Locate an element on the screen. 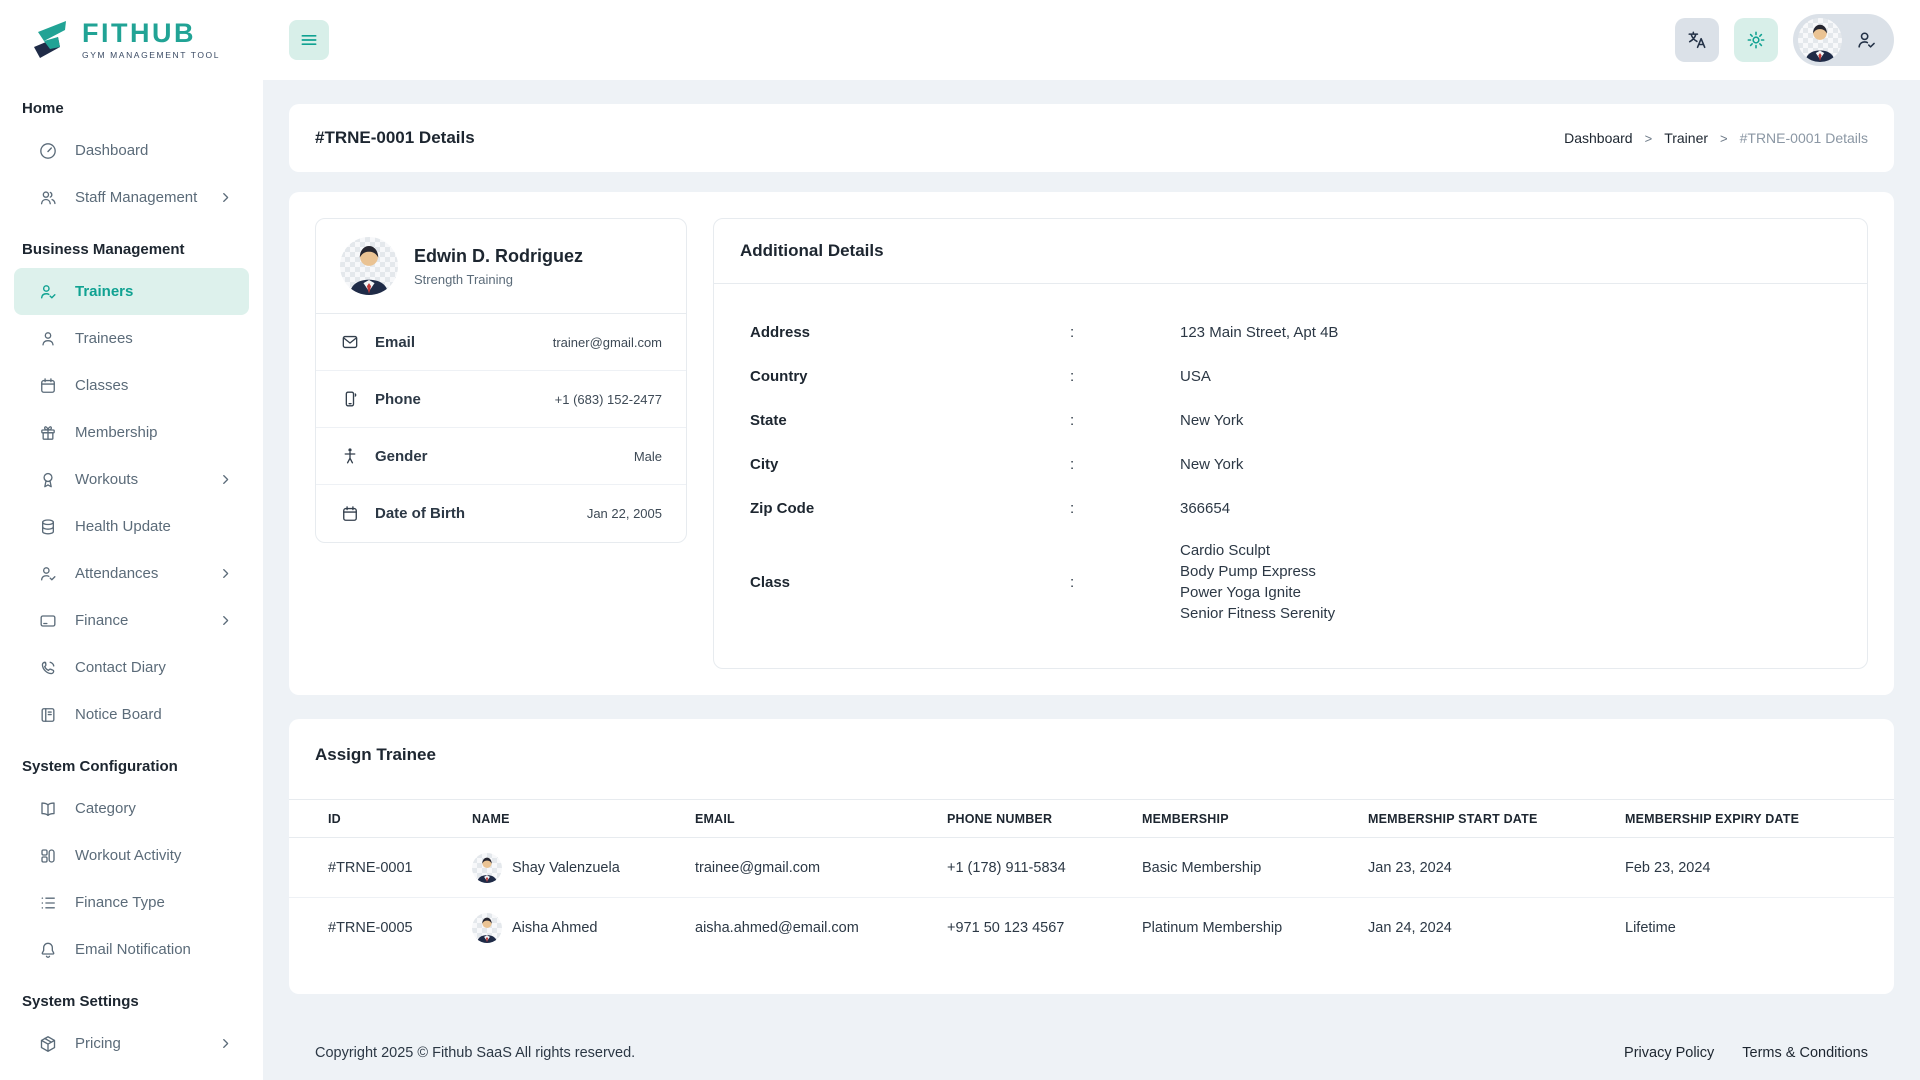 The image size is (1920, 1080). trainee-name: Shay Valenzuela is located at coordinates (566, 867).